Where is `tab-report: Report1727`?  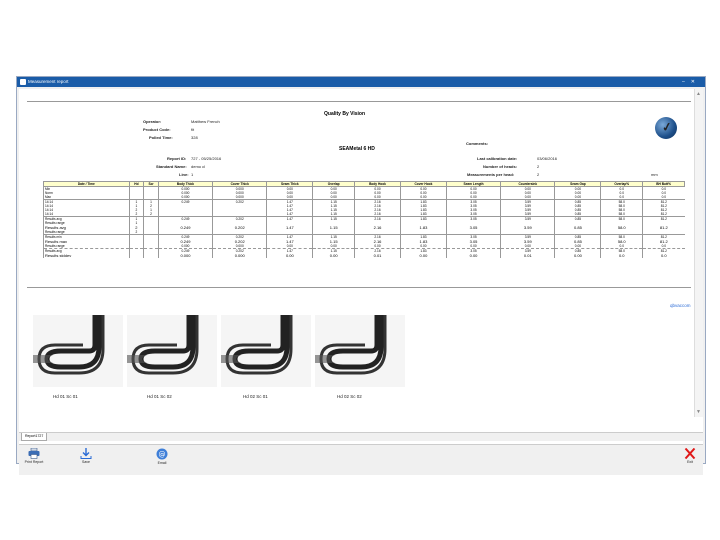
tab-report: Report1727 is located at coordinates (34, 437).